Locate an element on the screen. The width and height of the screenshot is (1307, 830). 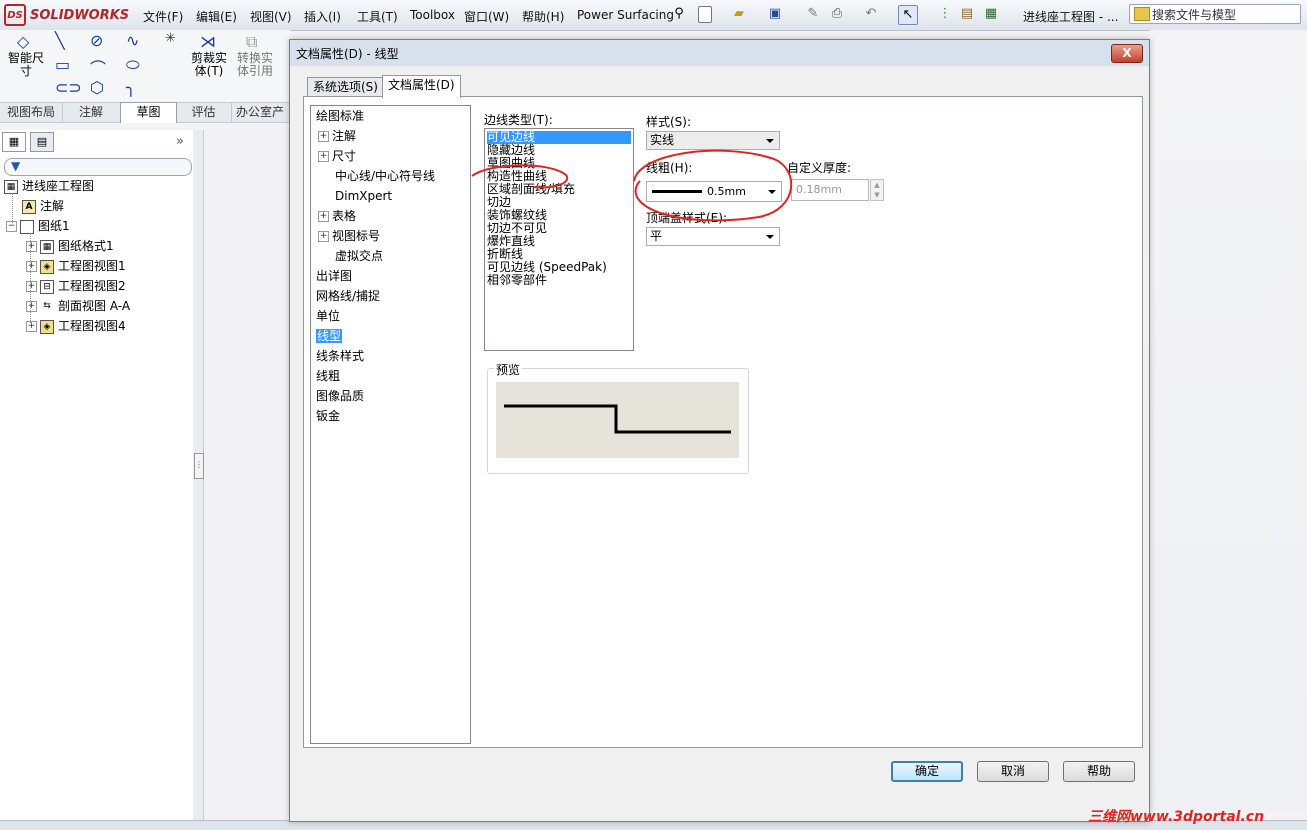
menu-tools: 工具(T) is located at coordinates (377, 16).